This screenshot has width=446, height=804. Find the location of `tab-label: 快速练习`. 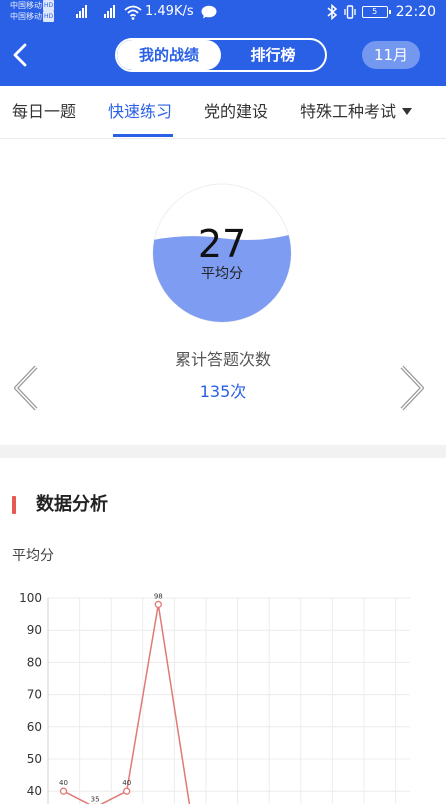

tab-label: 快速练习 is located at coordinates (140, 111).